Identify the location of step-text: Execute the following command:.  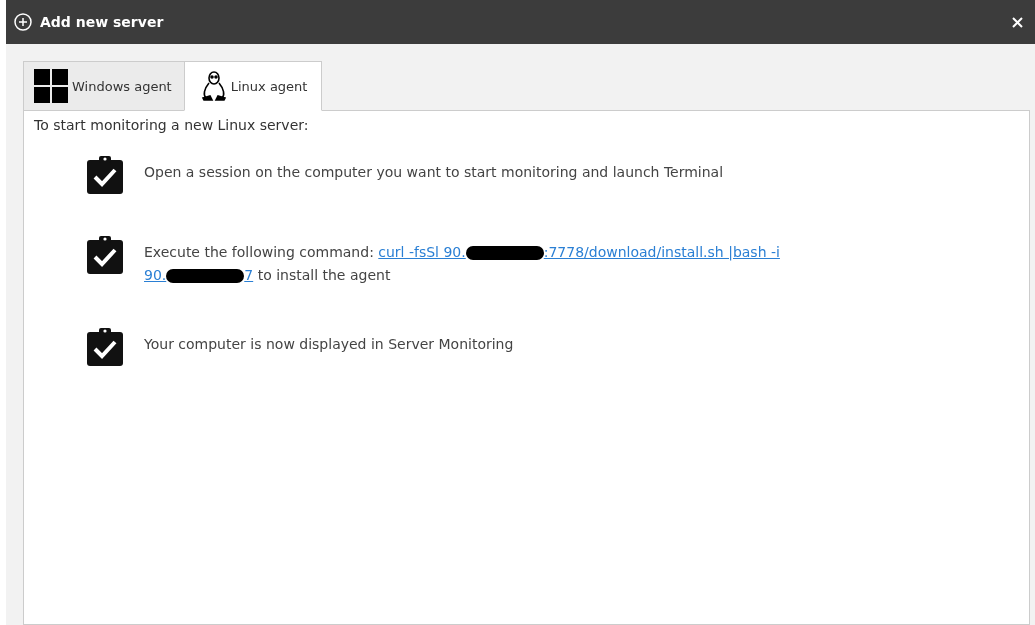
(259, 252).